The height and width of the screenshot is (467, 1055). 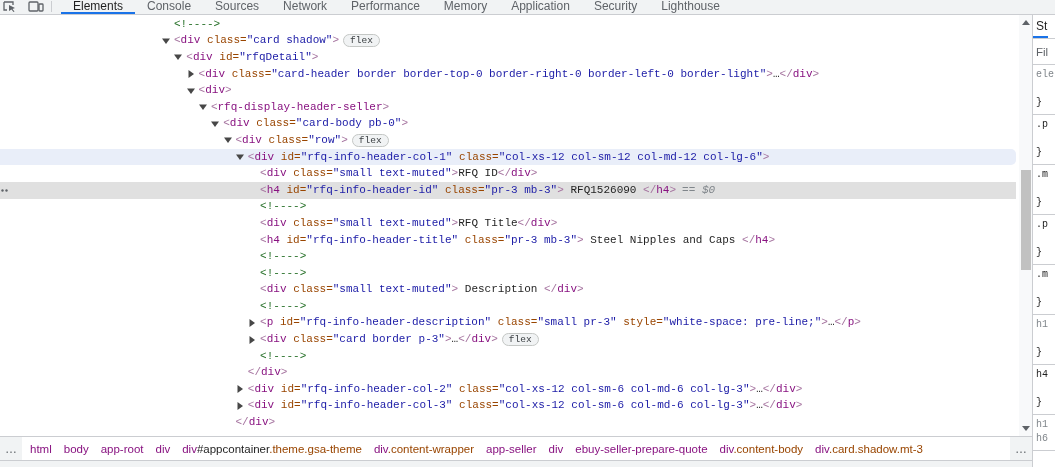 I want to click on dom-tree-row: <div class="small text-muted"> Description </div>, so click(x=508, y=290).